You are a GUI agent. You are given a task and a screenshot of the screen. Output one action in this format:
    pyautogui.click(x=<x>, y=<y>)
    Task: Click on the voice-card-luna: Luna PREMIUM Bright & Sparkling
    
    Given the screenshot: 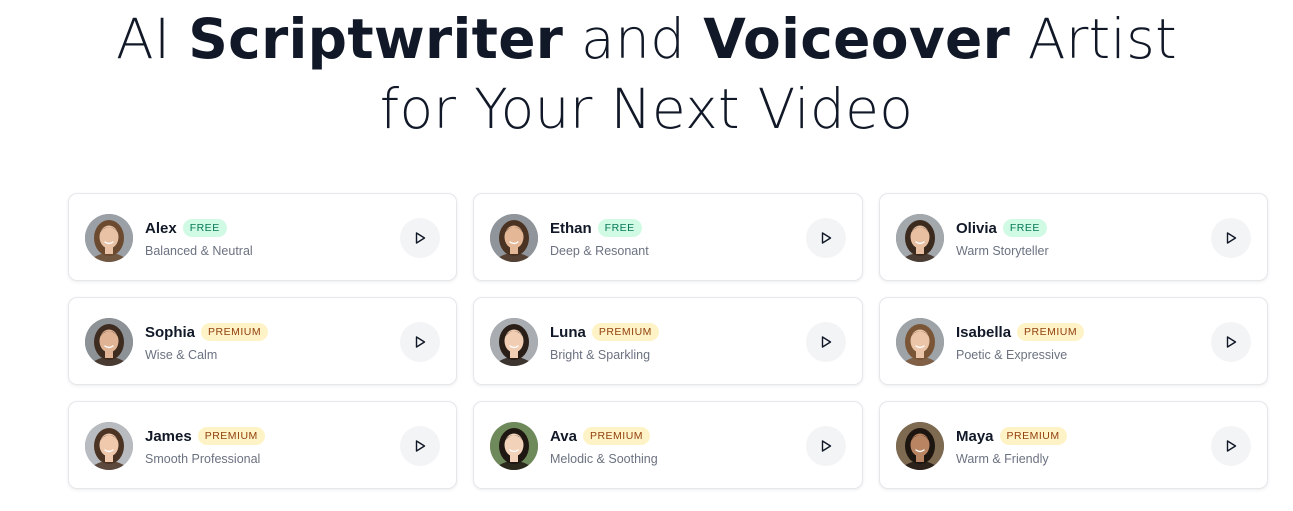 What is the action you would take?
    pyautogui.click(x=668, y=341)
    